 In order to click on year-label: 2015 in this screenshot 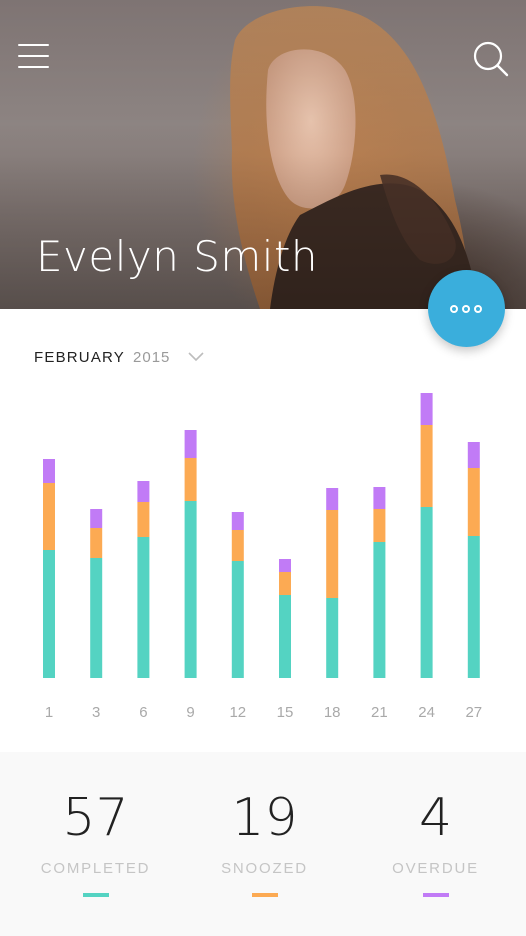, I will do `click(152, 357)`.